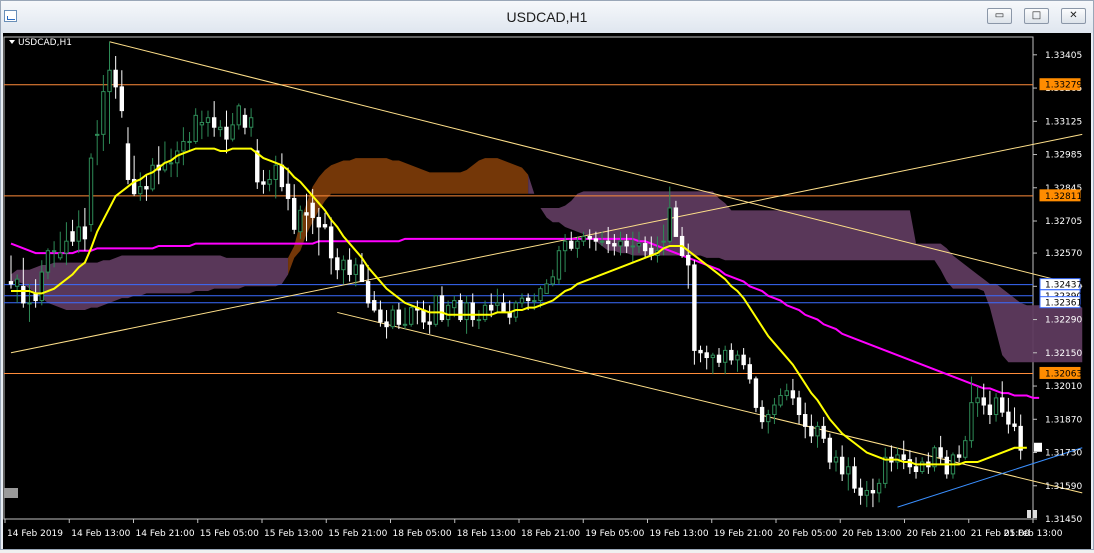 The height and width of the screenshot is (553, 1094). Describe the element at coordinates (486, 534) in the screenshot. I see `x-tick-label: 18 Feb 13:00` at that location.